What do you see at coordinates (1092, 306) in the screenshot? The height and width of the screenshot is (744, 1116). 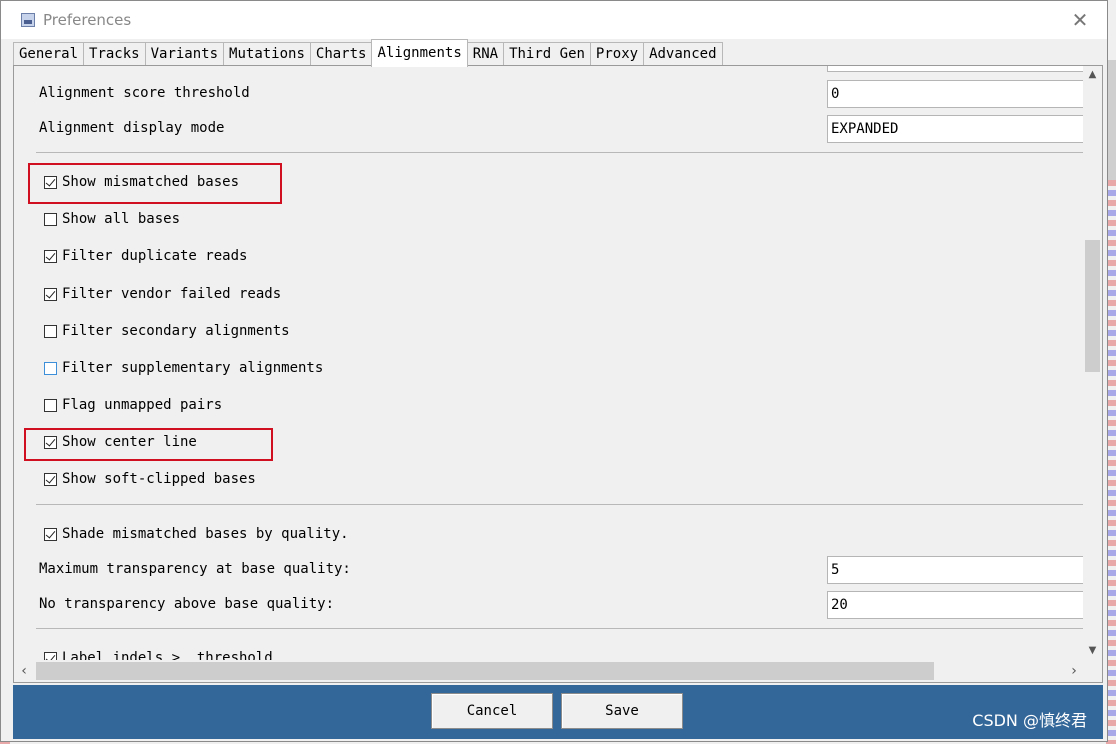 I see `vertical-scroll-thumb` at bounding box center [1092, 306].